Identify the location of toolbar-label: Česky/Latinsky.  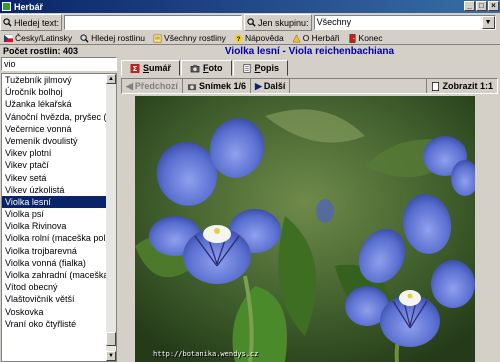
(44, 38).